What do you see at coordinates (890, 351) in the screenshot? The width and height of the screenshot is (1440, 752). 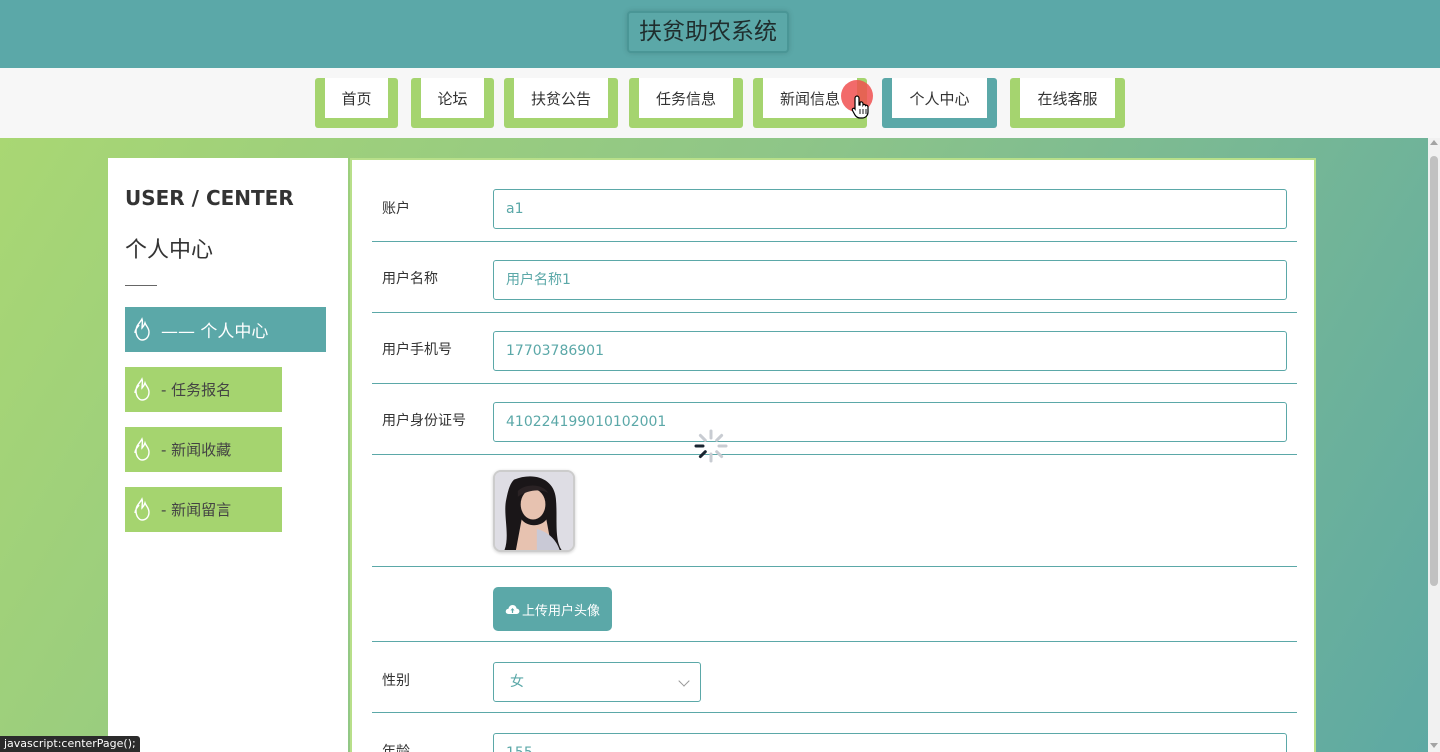 I see `phone-field: 17703786901` at bounding box center [890, 351].